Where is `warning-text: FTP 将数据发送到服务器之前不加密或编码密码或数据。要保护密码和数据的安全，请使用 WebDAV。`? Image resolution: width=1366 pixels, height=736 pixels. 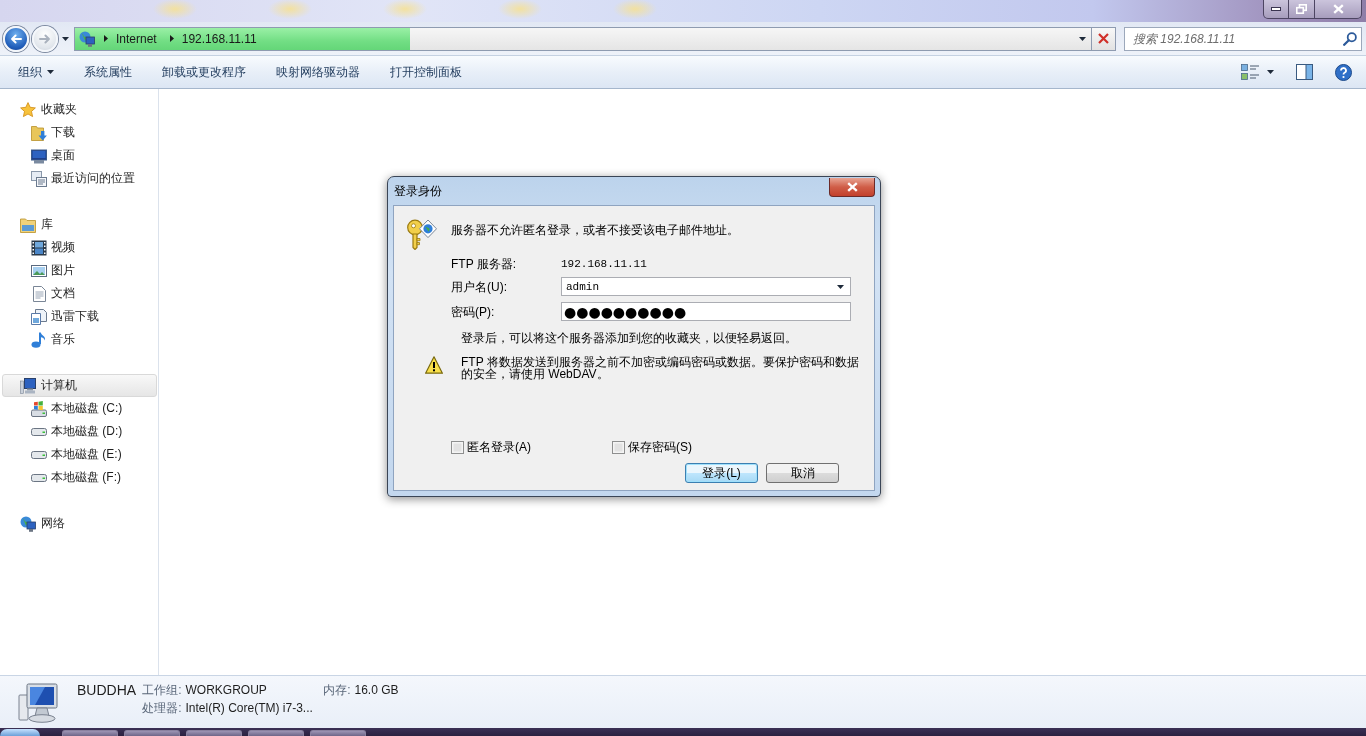
warning-text: FTP 将数据发送到服务器之前不加密或编码密码或数据。要保护密码和数据的安全，请使用 WebDAV。 is located at coordinates (660, 368).